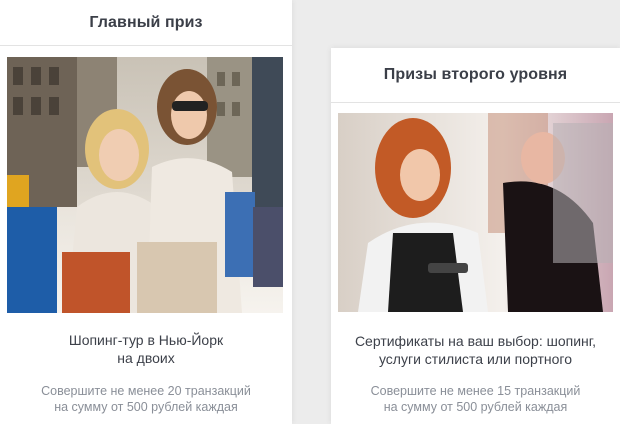 The width and height of the screenshot is (620, 424). I want to click on main-prize-header: Главный приз, so click(146, 23).